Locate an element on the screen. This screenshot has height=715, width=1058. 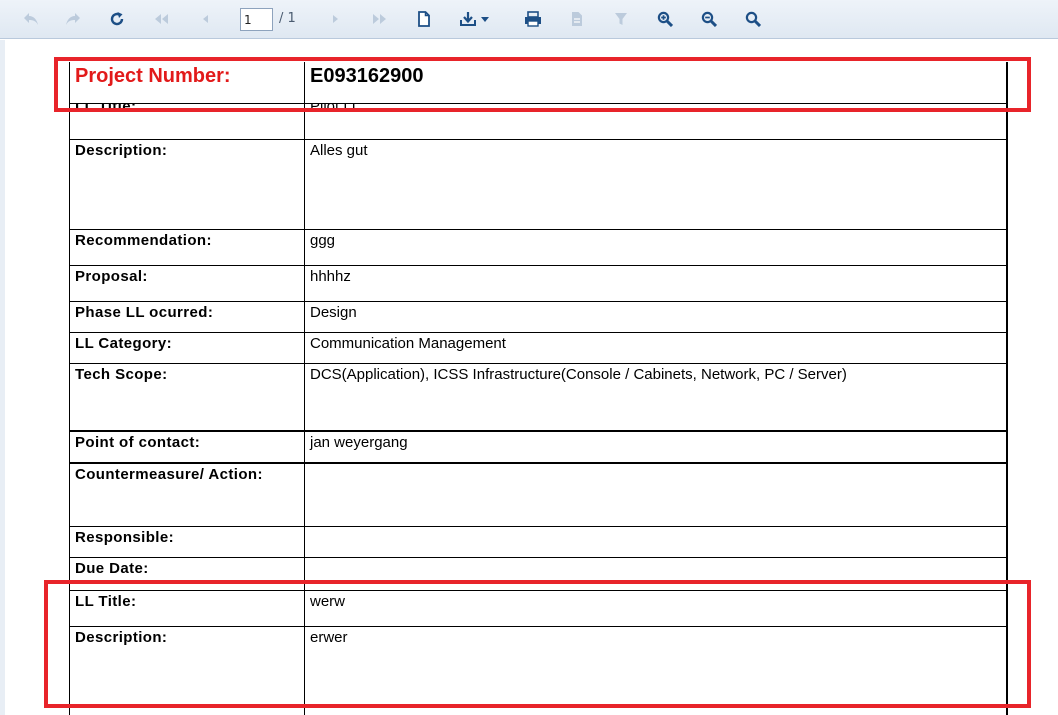
row-value: ggg is located at coordinates (656, 247).